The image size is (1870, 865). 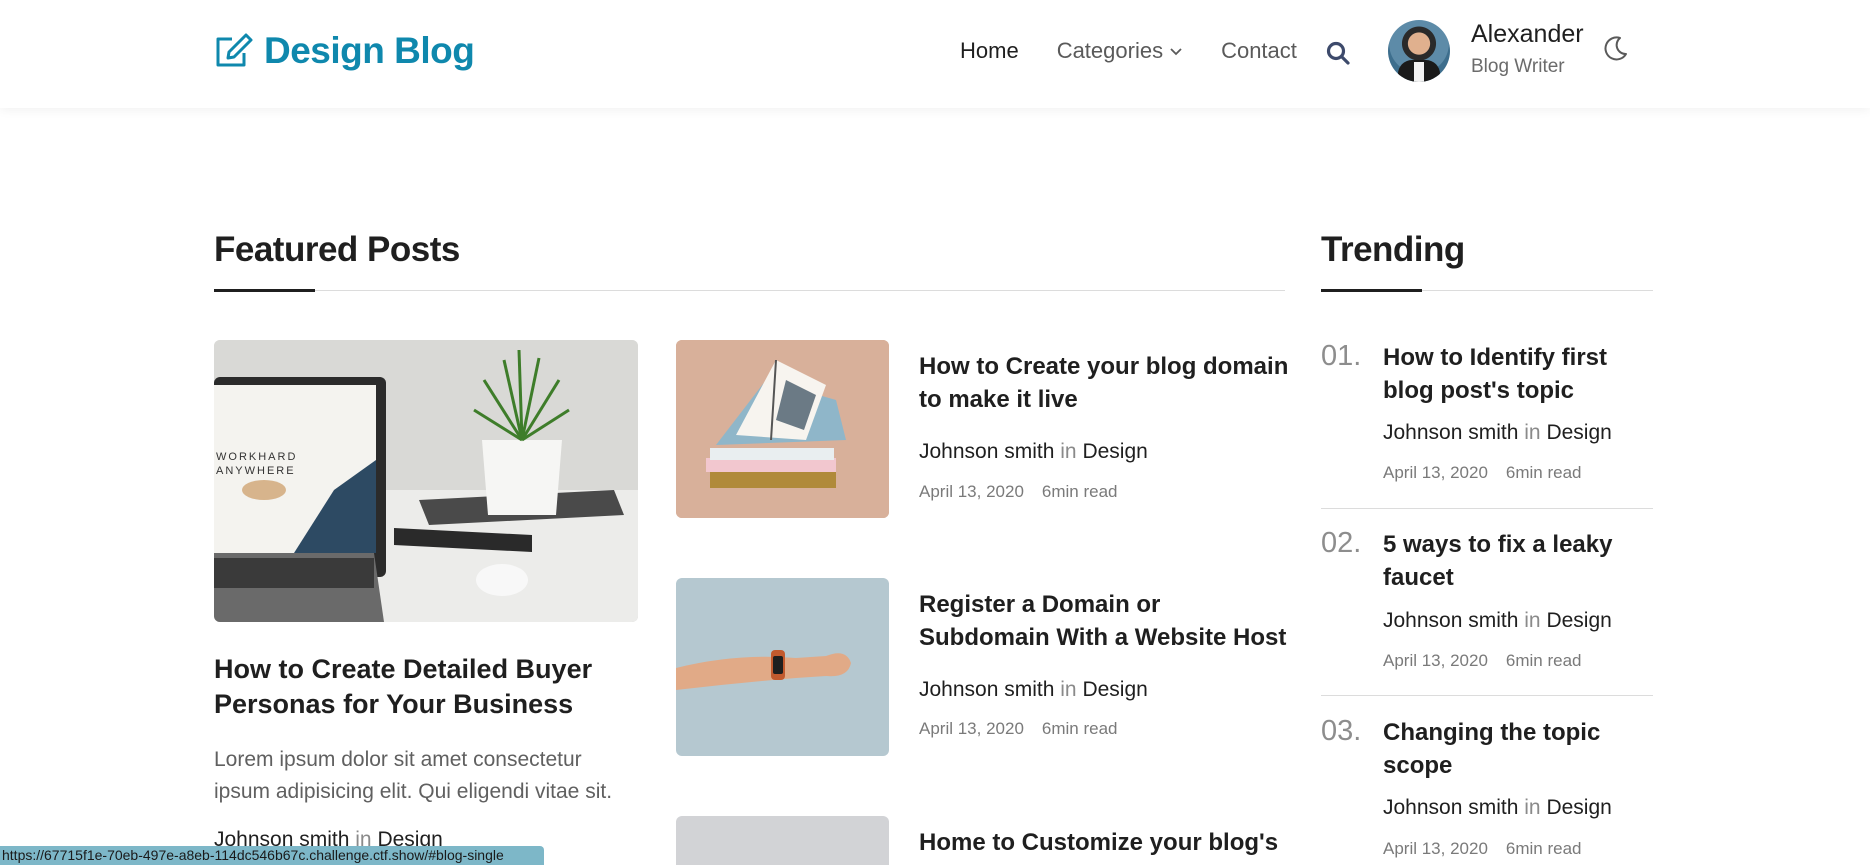 What do you see at coordinates (264, 290) in the screenshot?
I see `featured-accent` at bounding box center [264, 290].